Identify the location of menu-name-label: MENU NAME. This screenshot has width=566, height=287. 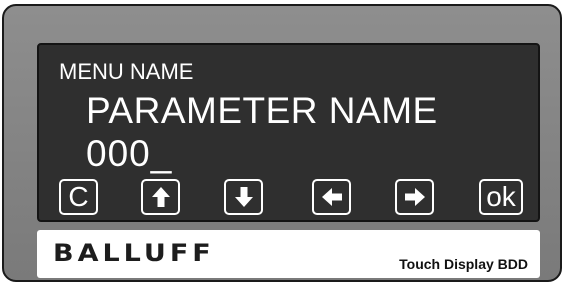
(126, 71).